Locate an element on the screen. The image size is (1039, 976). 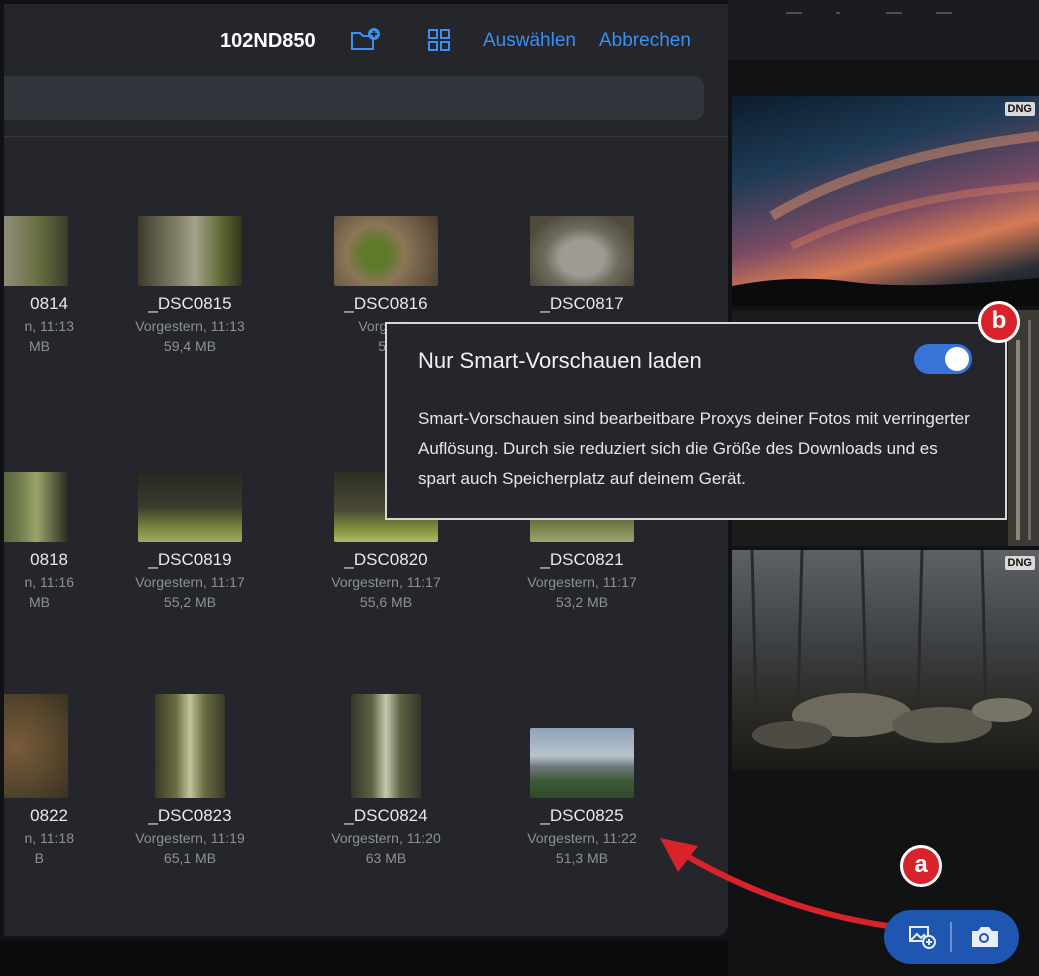
file-size: 53,2 MB is located at coordinates (582, 602).